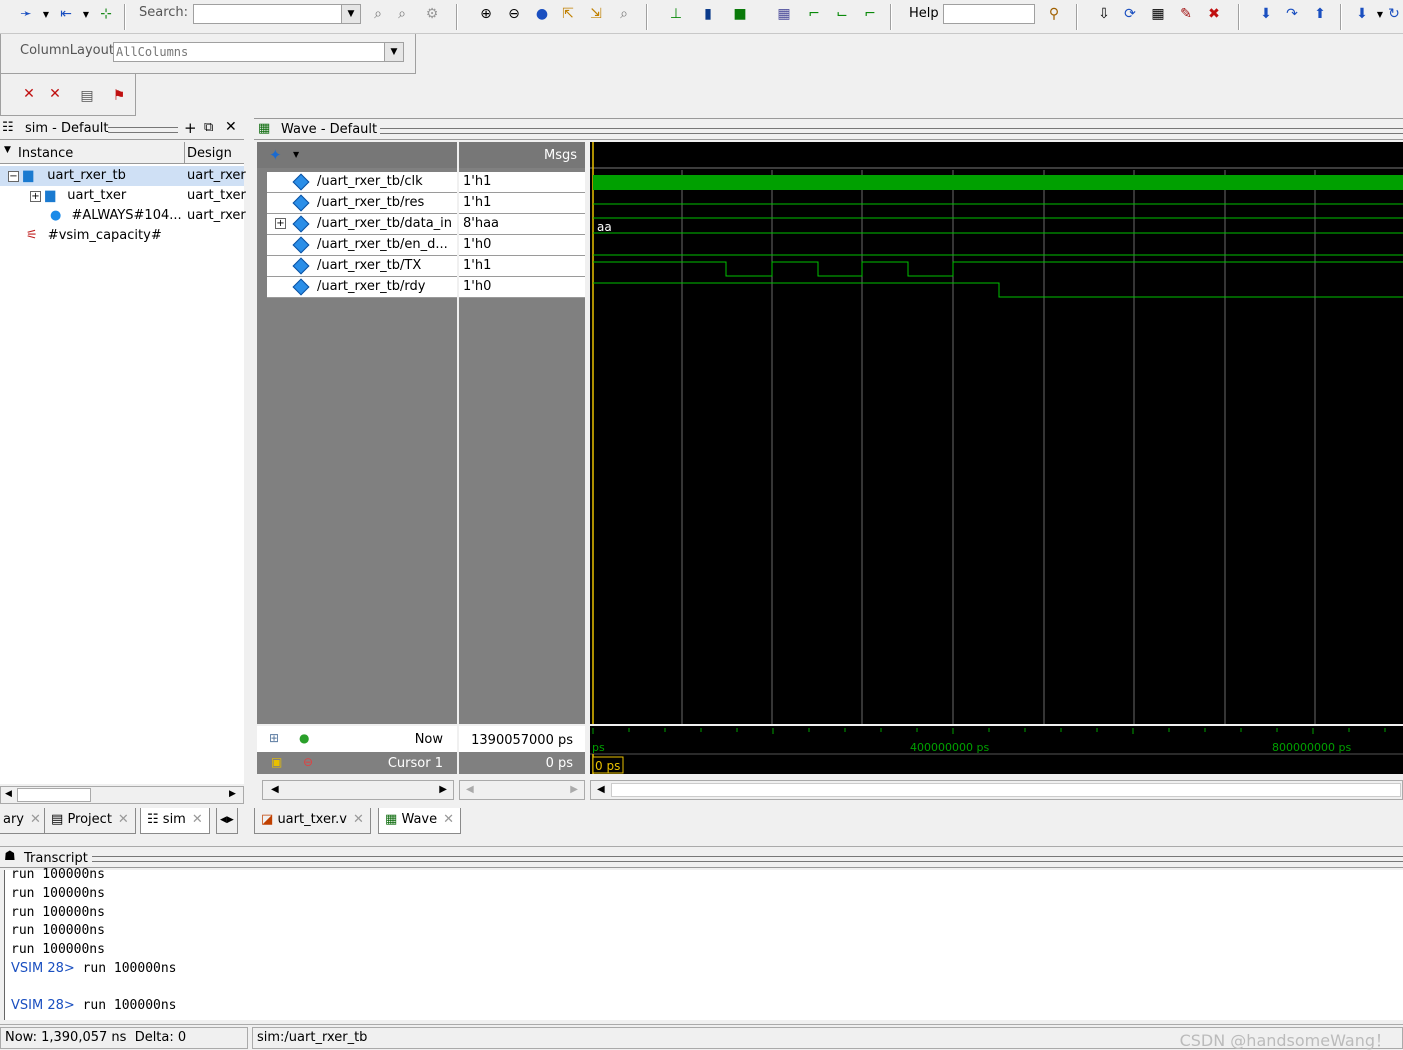 The width and height of the screenshot is (1403, 1050). What do you see at coordinates (486, 14) in the screenshot?
I see `zoom-in-icon: ⊕` at bounding box center [486, 14].